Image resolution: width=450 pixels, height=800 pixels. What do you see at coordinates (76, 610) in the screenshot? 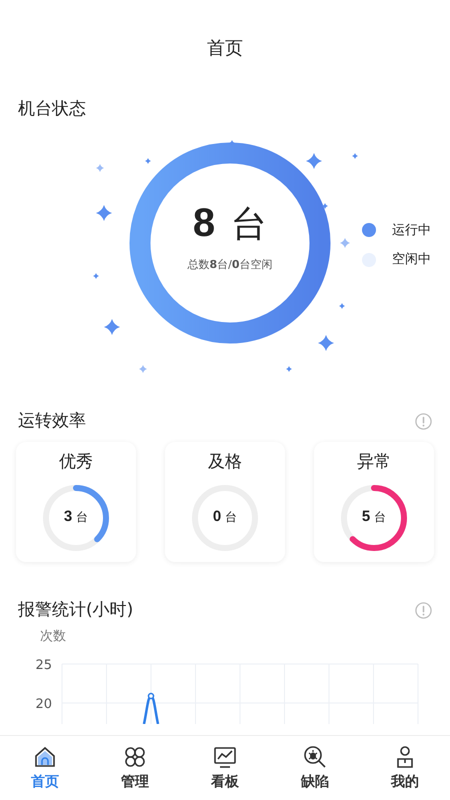
I see `section-title: 报警统计(小时)` at bounding box center [76, 610].